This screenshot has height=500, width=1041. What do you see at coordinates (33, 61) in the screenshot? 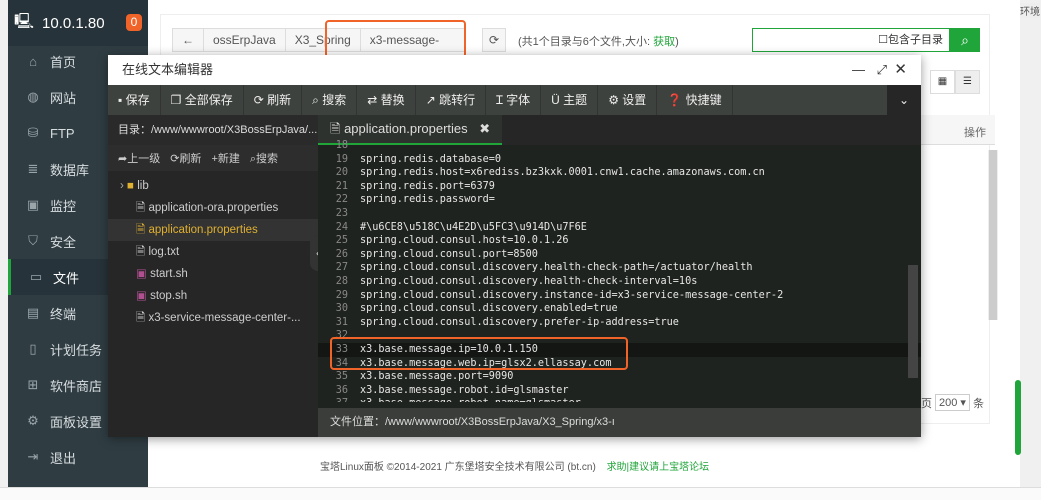
I see `home-icon: ⌂` at bounding box center [33, 61].